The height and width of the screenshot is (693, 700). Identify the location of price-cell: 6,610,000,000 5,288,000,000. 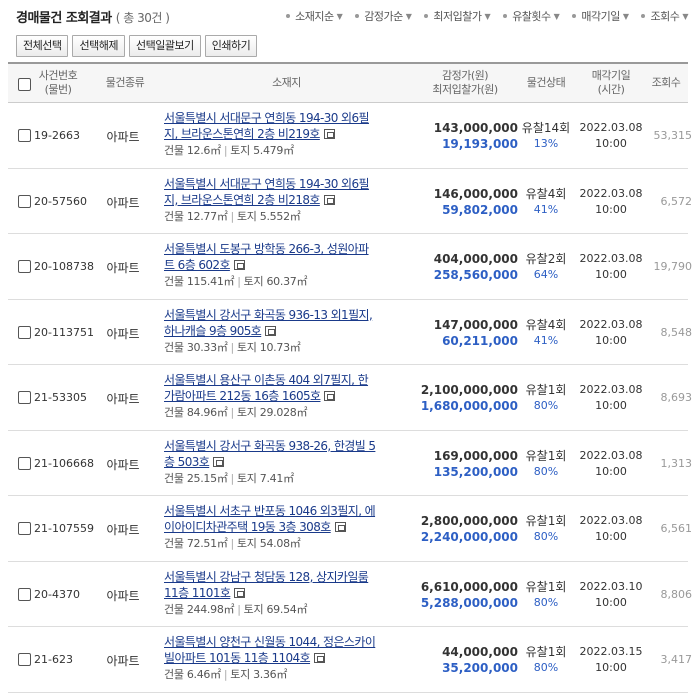
(464, 595).